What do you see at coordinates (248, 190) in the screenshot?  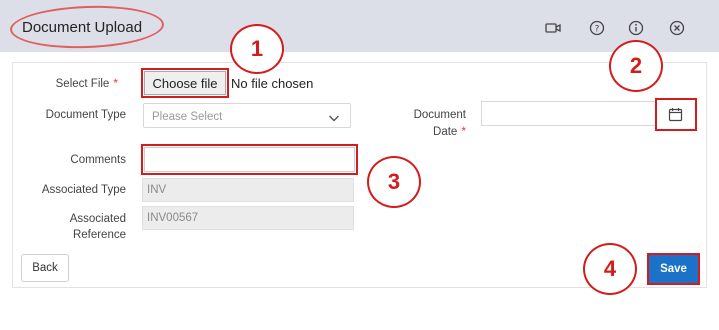 I see `associated-type-field: INV` at bounding box center [248, 190].